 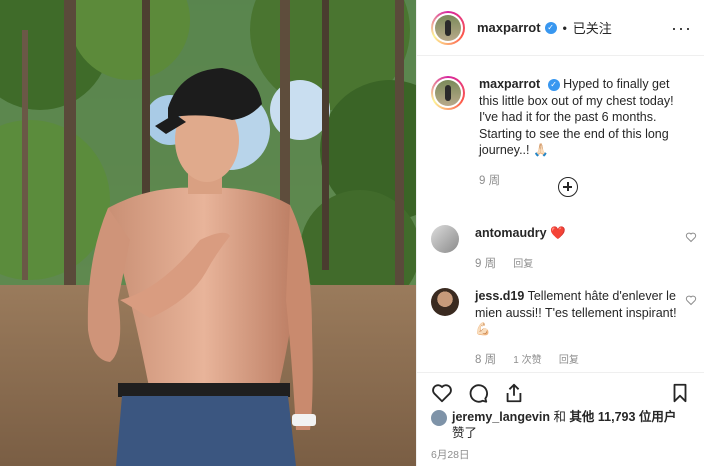 I want to click on caption-age: 9 周, so click(x=489, y=181).